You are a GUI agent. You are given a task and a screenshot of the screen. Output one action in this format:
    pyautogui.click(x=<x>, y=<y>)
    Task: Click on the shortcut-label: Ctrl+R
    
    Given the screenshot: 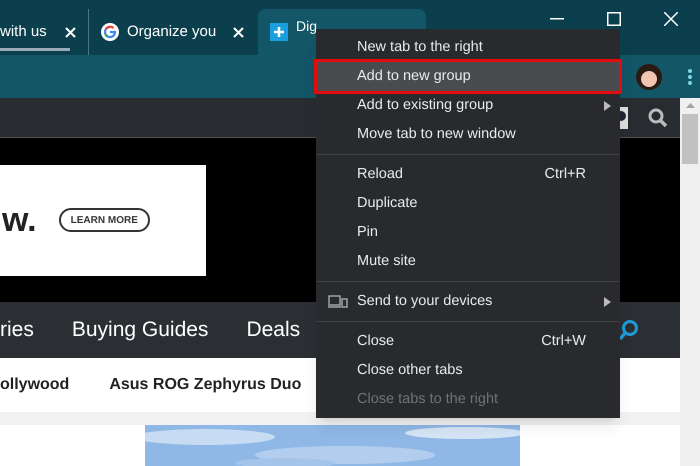 What is the action you would take?
    pyautogui.click(x=565, y=174)
    